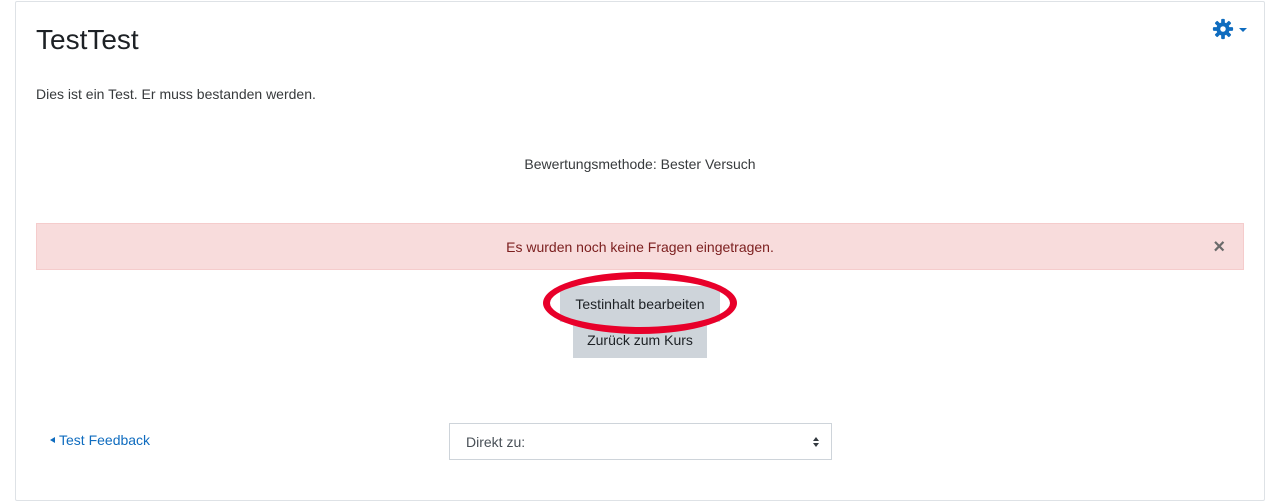  I want to click on prev-activity-link: Test Feedback, so click(100, 440).